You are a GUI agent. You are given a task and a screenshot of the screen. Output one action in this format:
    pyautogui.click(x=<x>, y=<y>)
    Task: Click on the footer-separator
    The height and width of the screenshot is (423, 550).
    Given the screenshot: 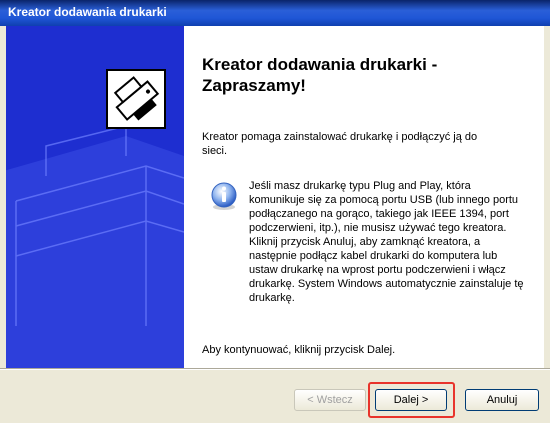 What is the action you would take?
    pyautogui.click(x=275, y=369)
    